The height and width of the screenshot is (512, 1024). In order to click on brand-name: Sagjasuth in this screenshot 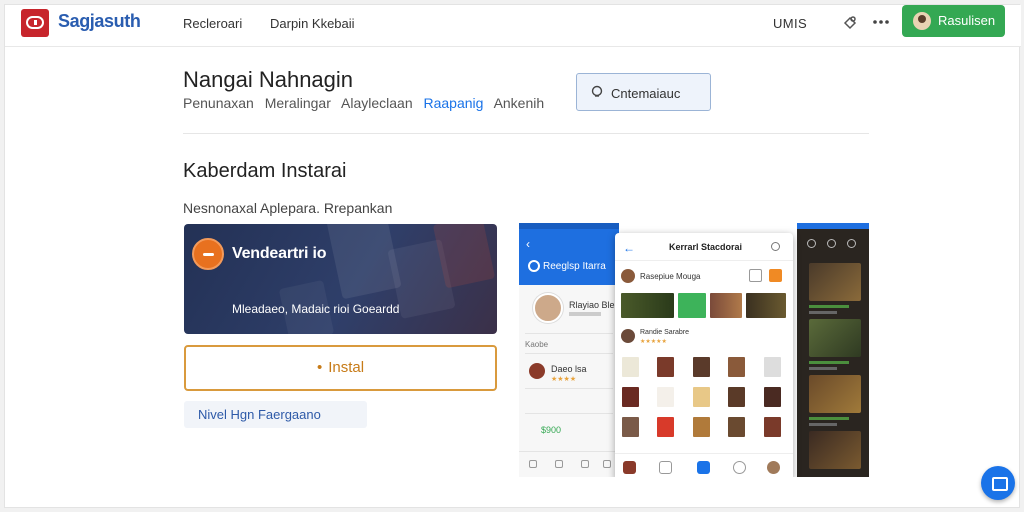, I will do `click(99, 21)`.